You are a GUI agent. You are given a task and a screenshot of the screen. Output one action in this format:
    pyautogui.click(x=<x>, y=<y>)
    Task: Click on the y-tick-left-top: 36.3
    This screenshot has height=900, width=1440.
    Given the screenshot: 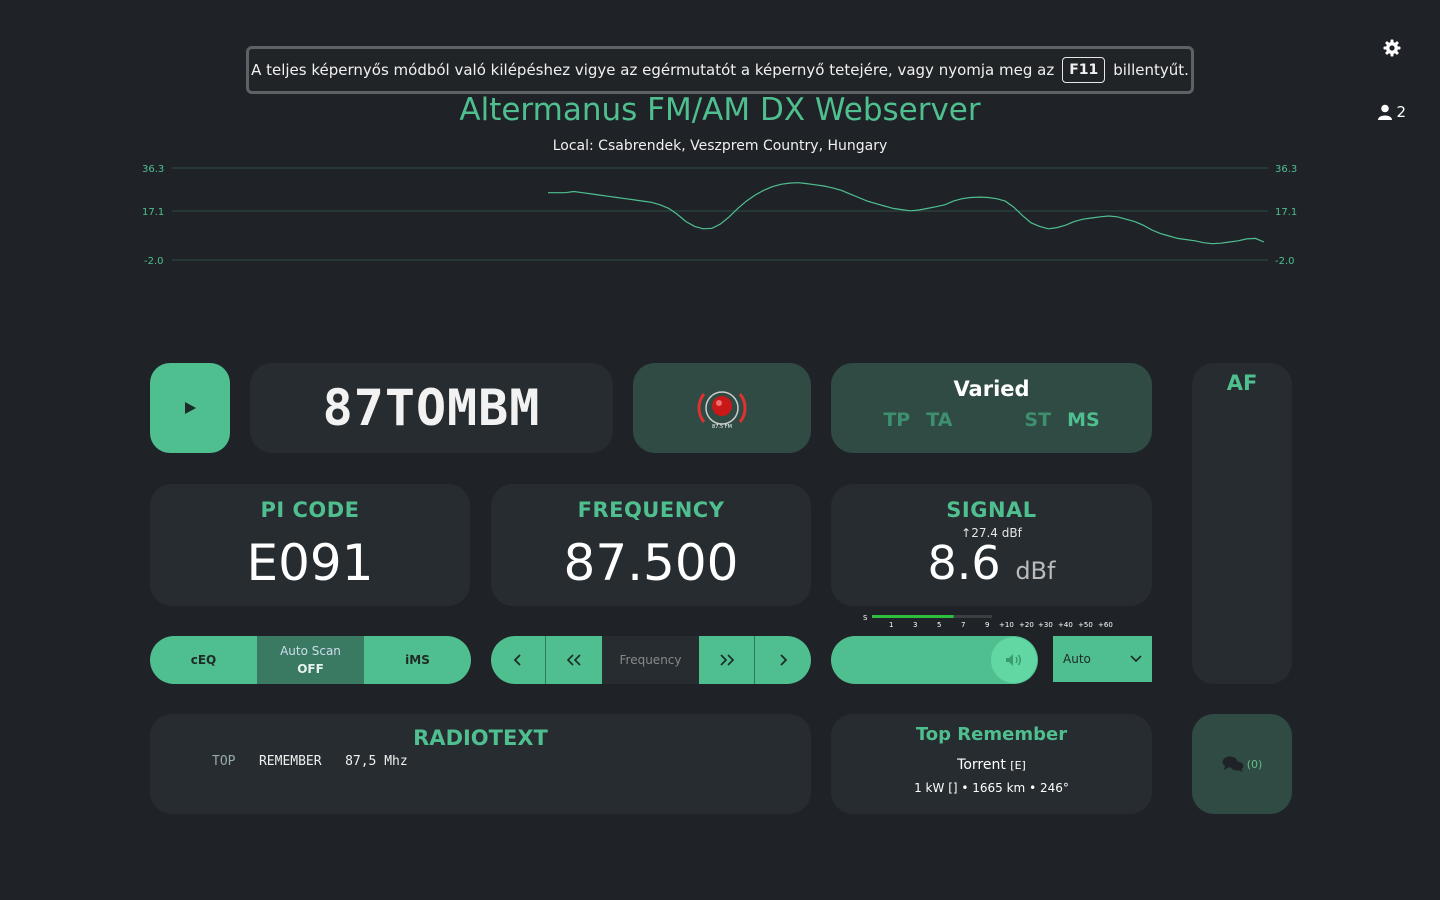 What is the action you would take?
    pyautogui.click(x=153, y=169)
    